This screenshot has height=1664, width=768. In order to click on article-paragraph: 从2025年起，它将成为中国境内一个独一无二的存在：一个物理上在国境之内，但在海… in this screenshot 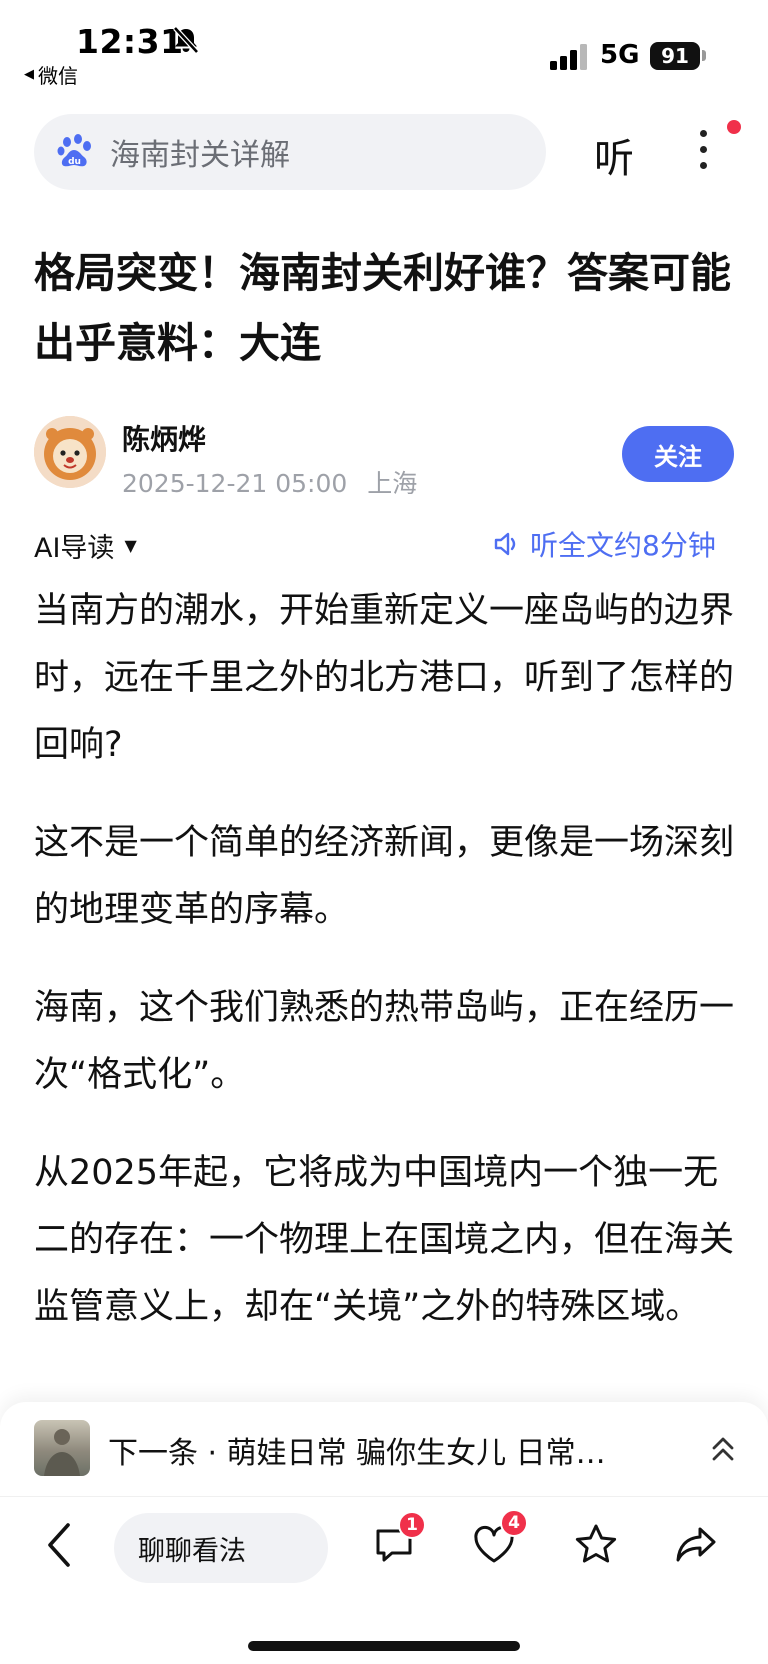, I will do `click(384, 1240)`.